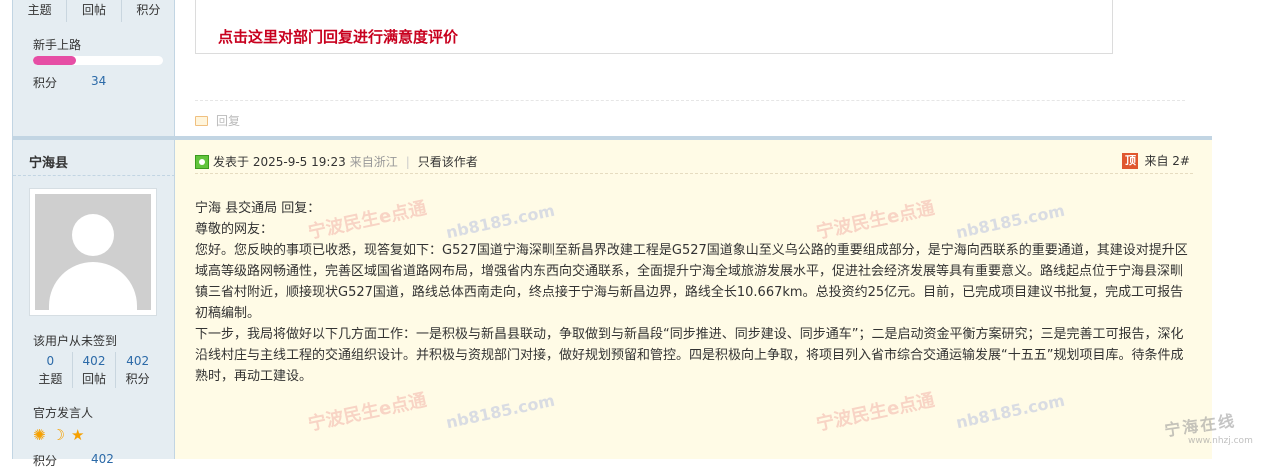  Describe the element at coordinates (299, 161) in the screenshot. I see `posted-time: 2025-9-5 19:23` at that location.